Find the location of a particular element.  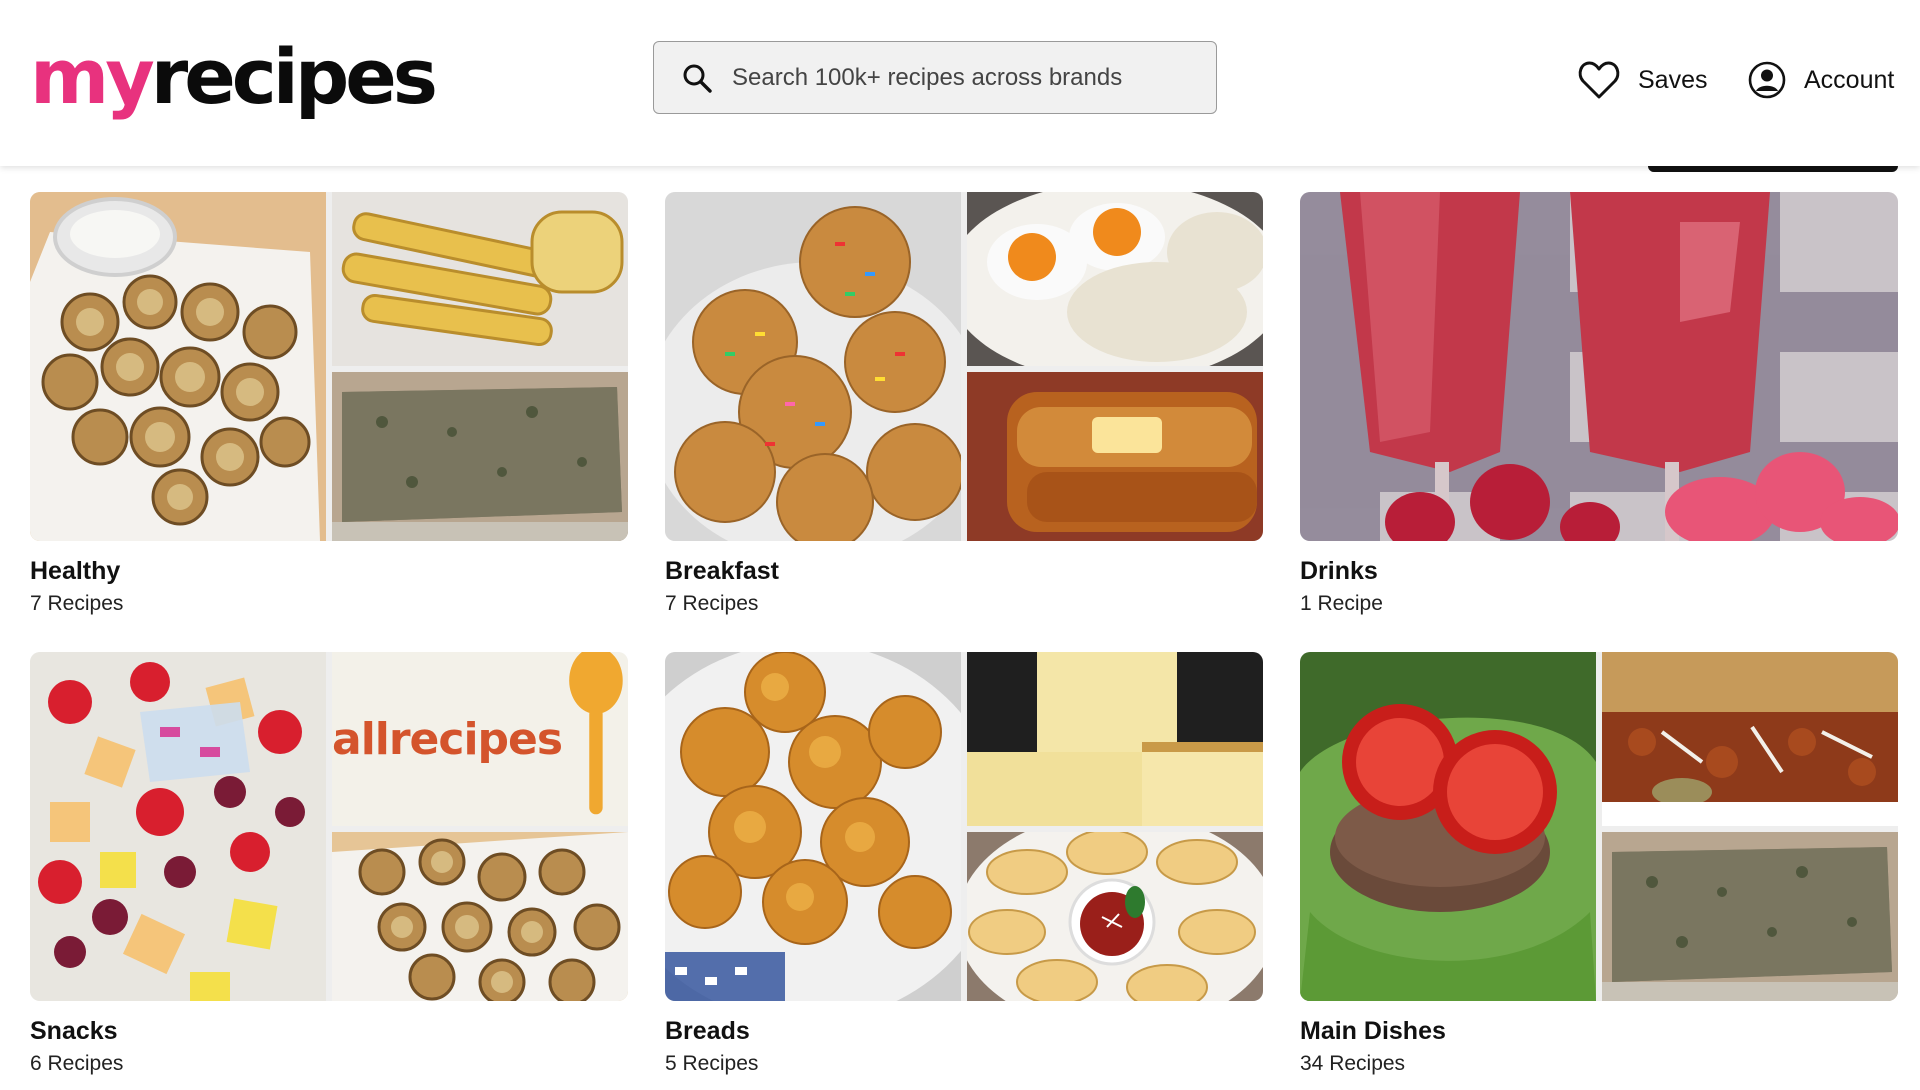

collection-title: Main Dishes is located at coordinates (1599, 1031).